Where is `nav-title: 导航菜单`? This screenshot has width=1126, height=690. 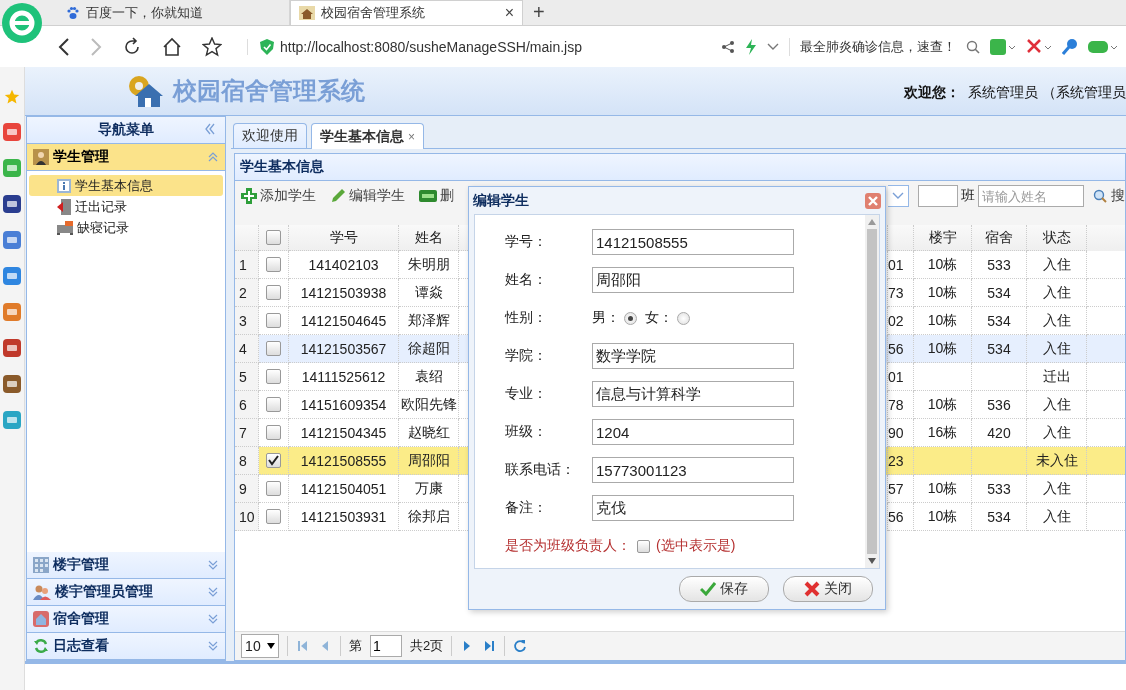
nav-title: 导航菜单 is located at coordinates (126, 130).